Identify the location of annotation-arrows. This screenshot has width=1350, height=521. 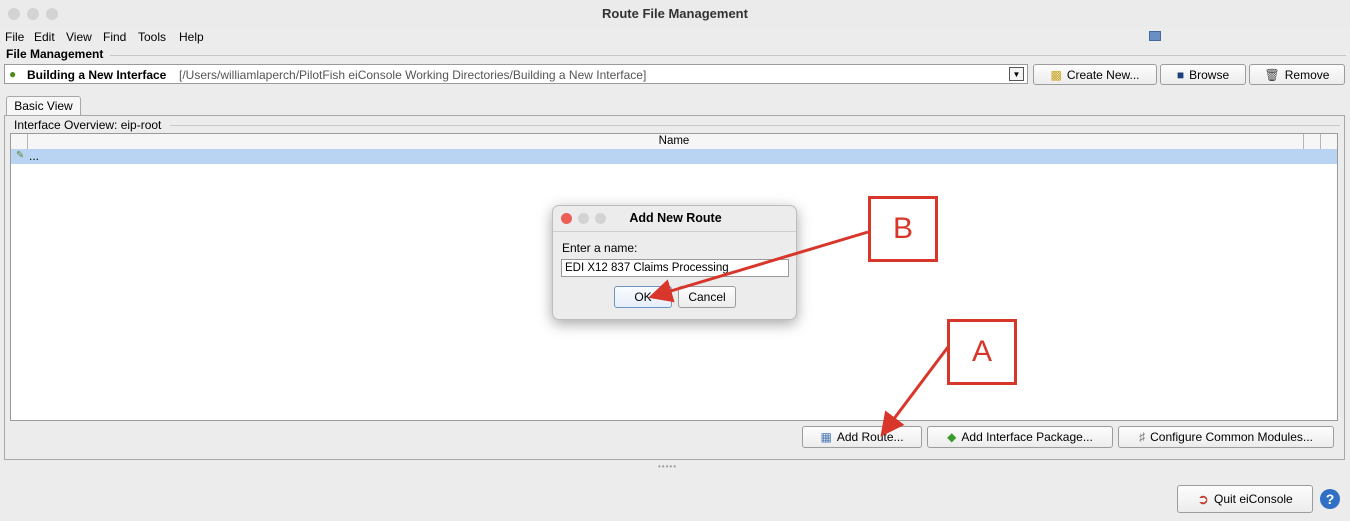
(799, 333).